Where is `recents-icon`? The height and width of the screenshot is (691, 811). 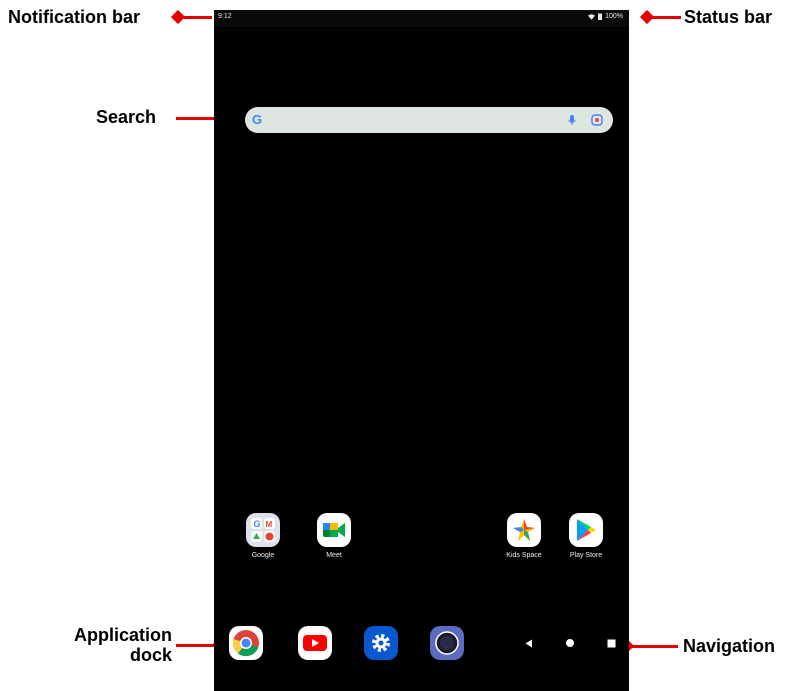 recents-icon is located at coordinates (611, 643).